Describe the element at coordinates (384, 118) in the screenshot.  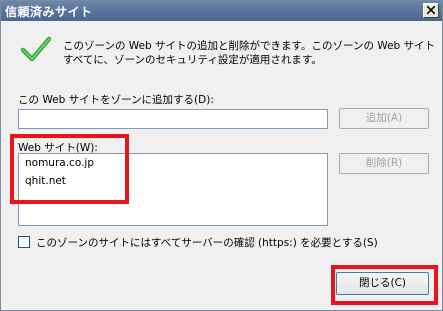
I see `add-button: 追加(A)` at that location.